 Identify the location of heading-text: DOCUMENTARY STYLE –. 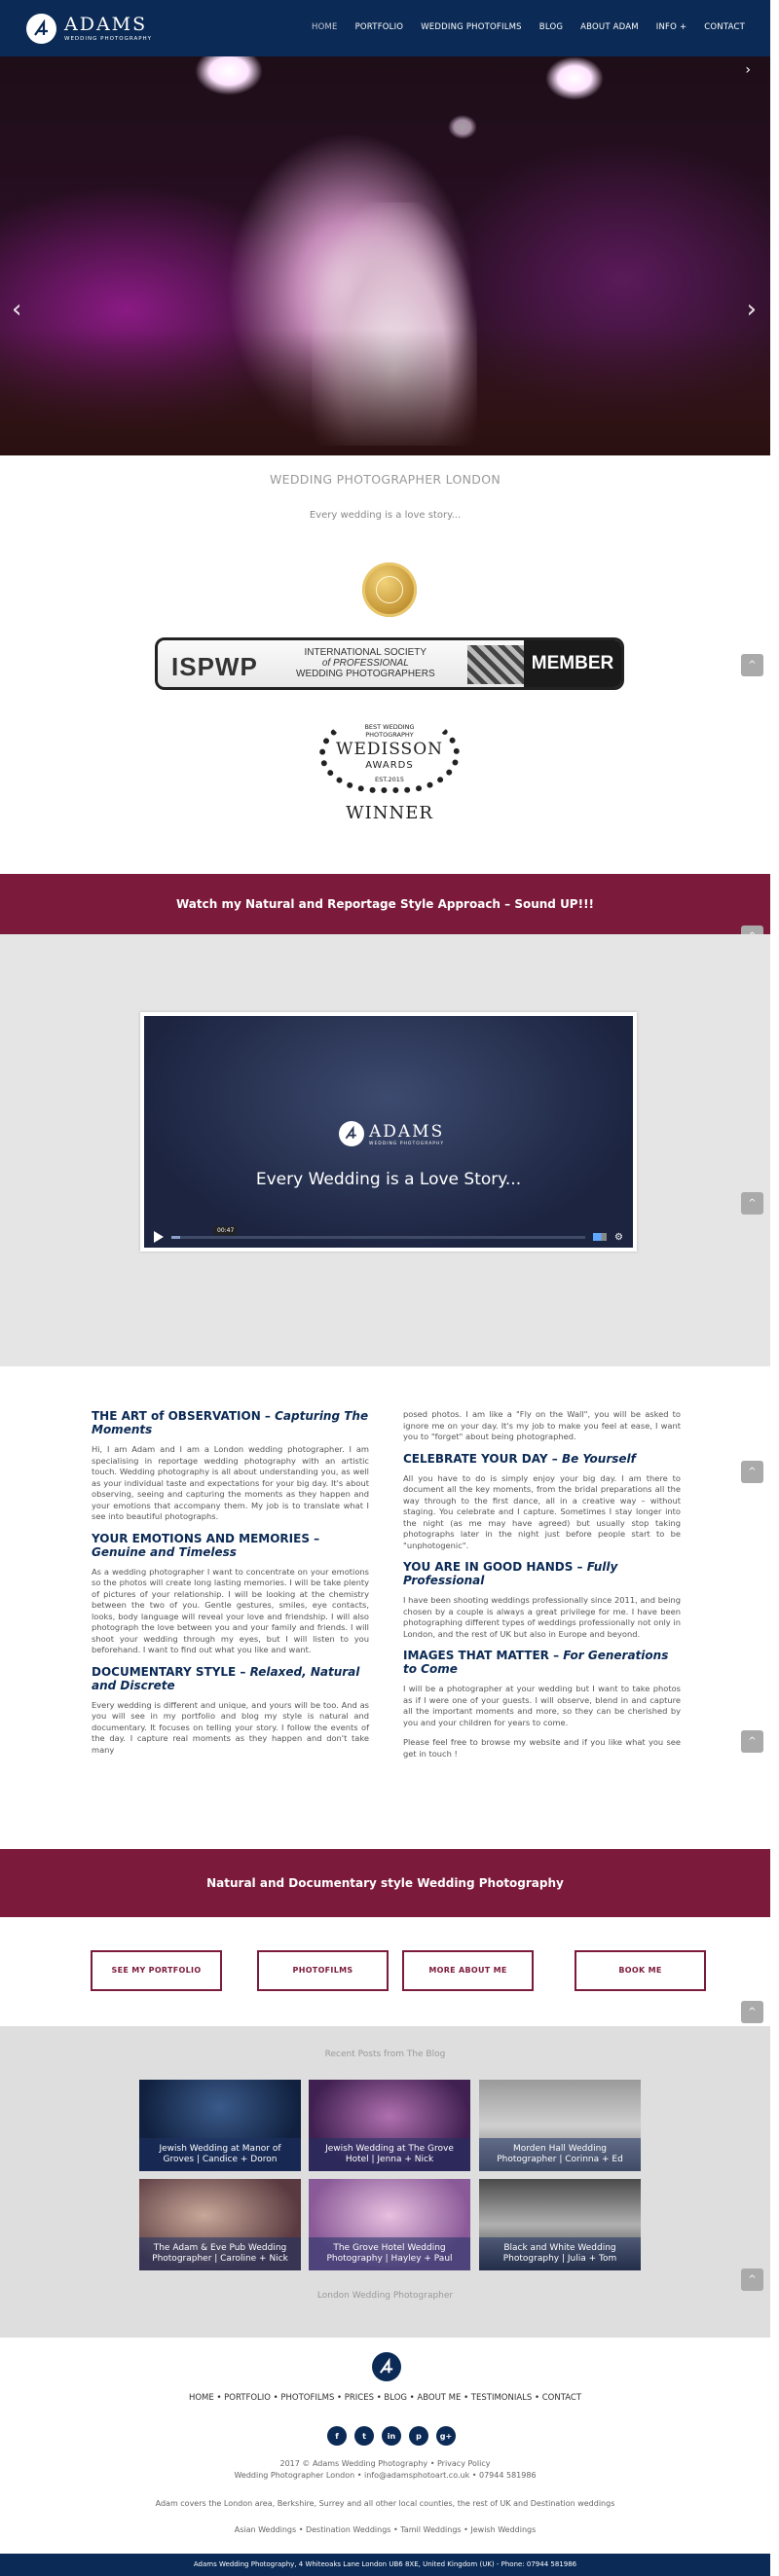
(169, 1671).